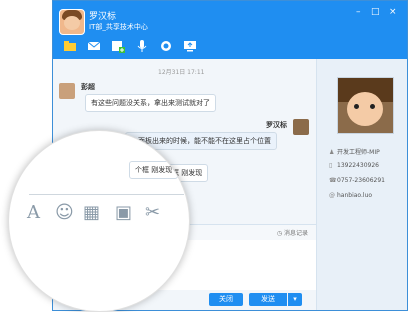 The image size is (412, 312). I want to click on maximize-button: □, so click(375, 12).